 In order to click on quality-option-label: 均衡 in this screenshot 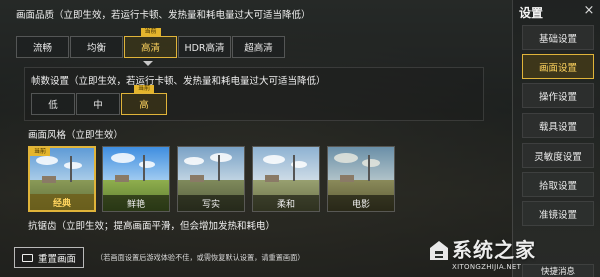, I will do `click(96, 48)`.